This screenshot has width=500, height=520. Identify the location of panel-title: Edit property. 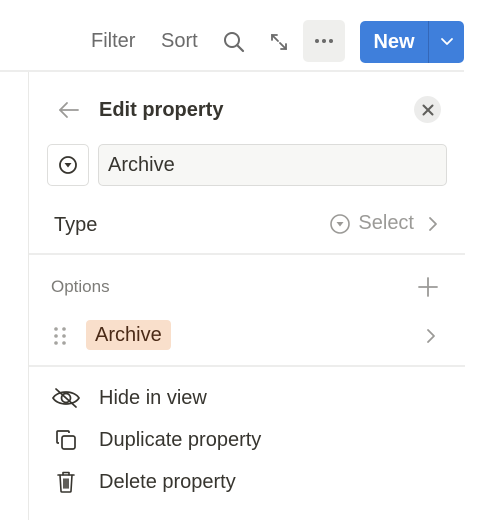
(161, 110).